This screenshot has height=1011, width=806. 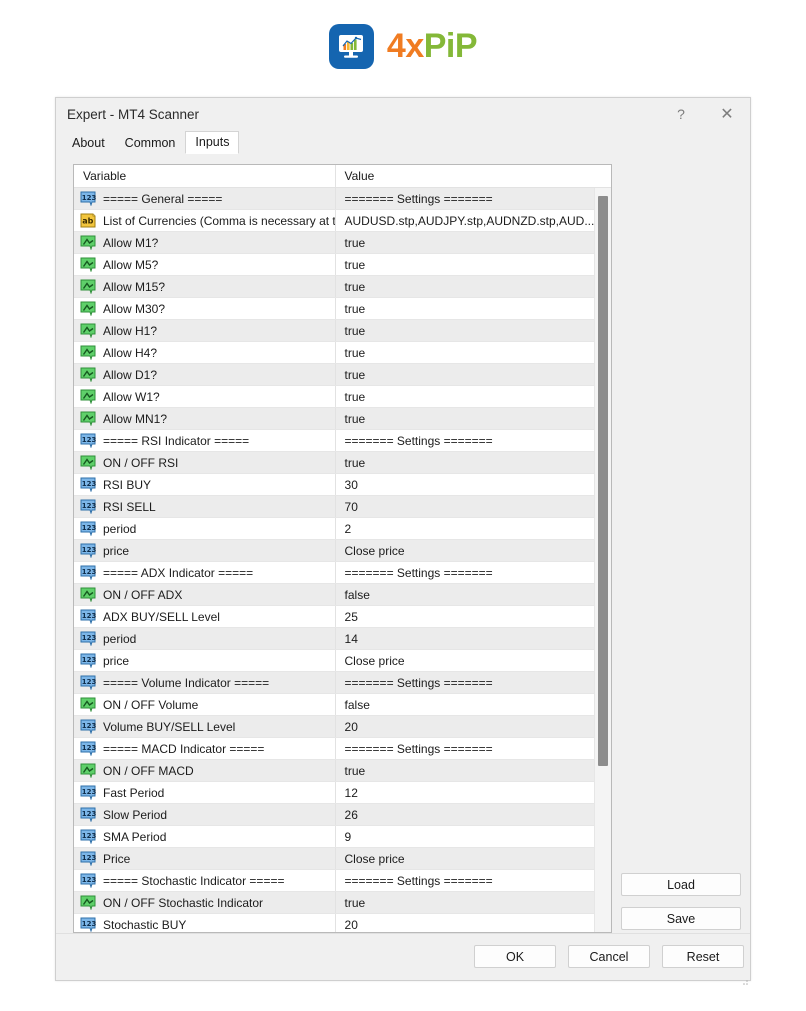 I want to click on reset-button: Reset, so click(x=703, y=956).